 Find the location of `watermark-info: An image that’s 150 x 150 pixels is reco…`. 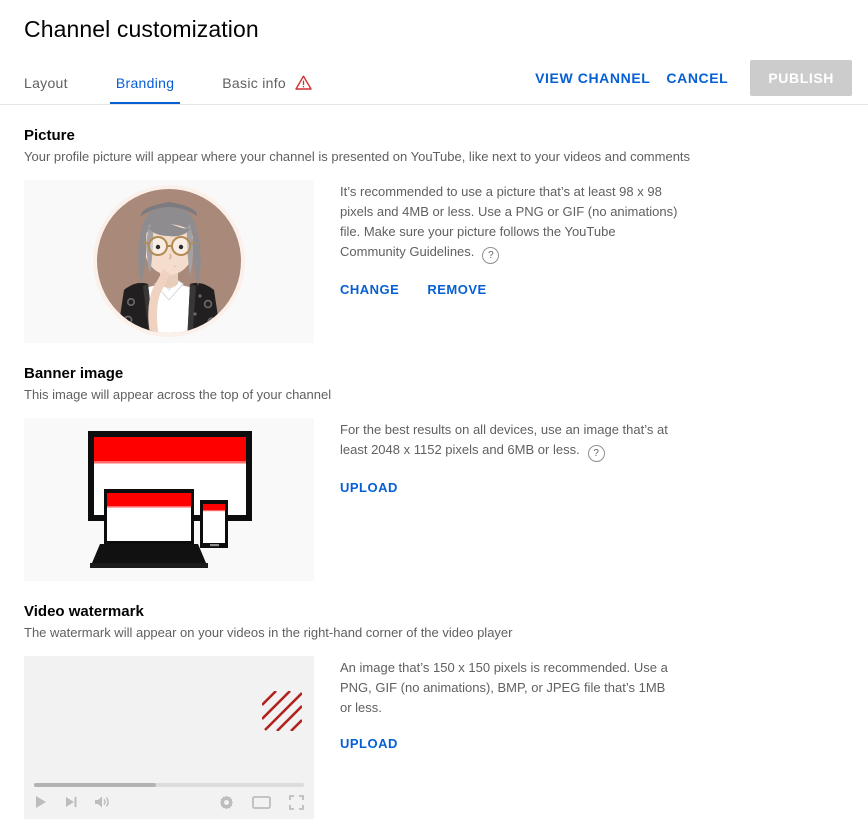

watermark-info: An image that’s 150 x 150 pixels is reco… is located at coordinates (510, 703).